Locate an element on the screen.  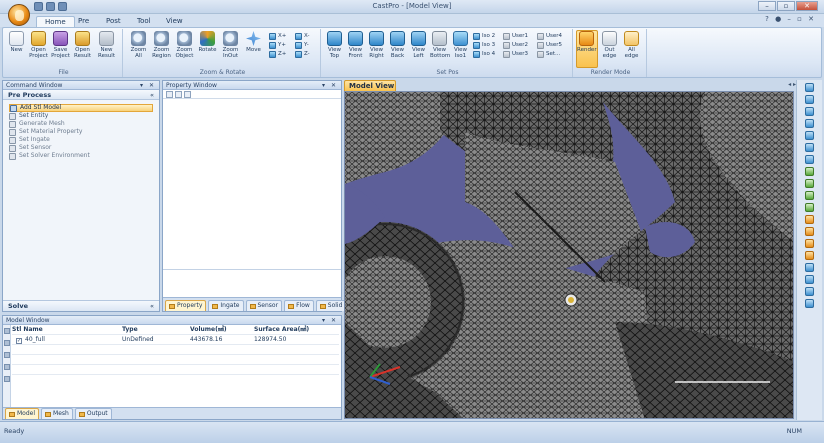
tab-property: Property is located at coordinates (186, 305).